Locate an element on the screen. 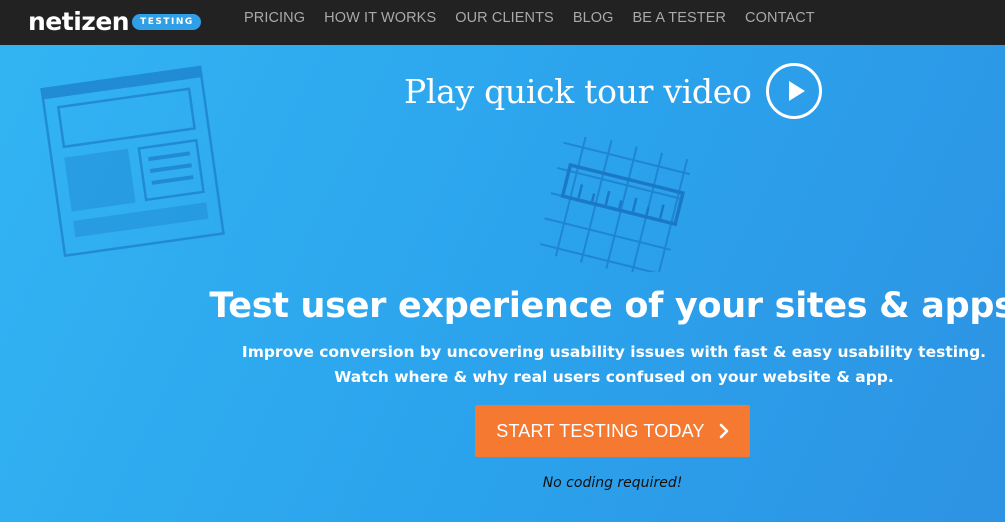 This screenshot has height=522, width=1005. nav-item-blog: BLOG is located at coordinates (593, 18).